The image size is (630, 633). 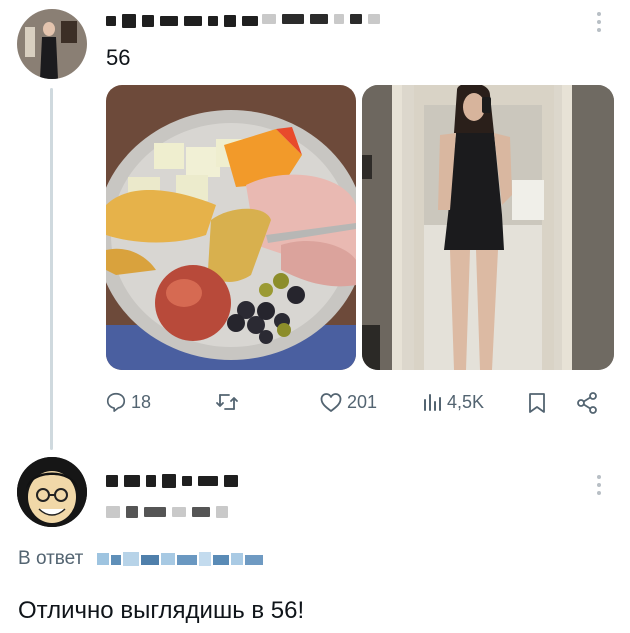 I want to click on views-count: 4,5K, so click(x=466, y=401).